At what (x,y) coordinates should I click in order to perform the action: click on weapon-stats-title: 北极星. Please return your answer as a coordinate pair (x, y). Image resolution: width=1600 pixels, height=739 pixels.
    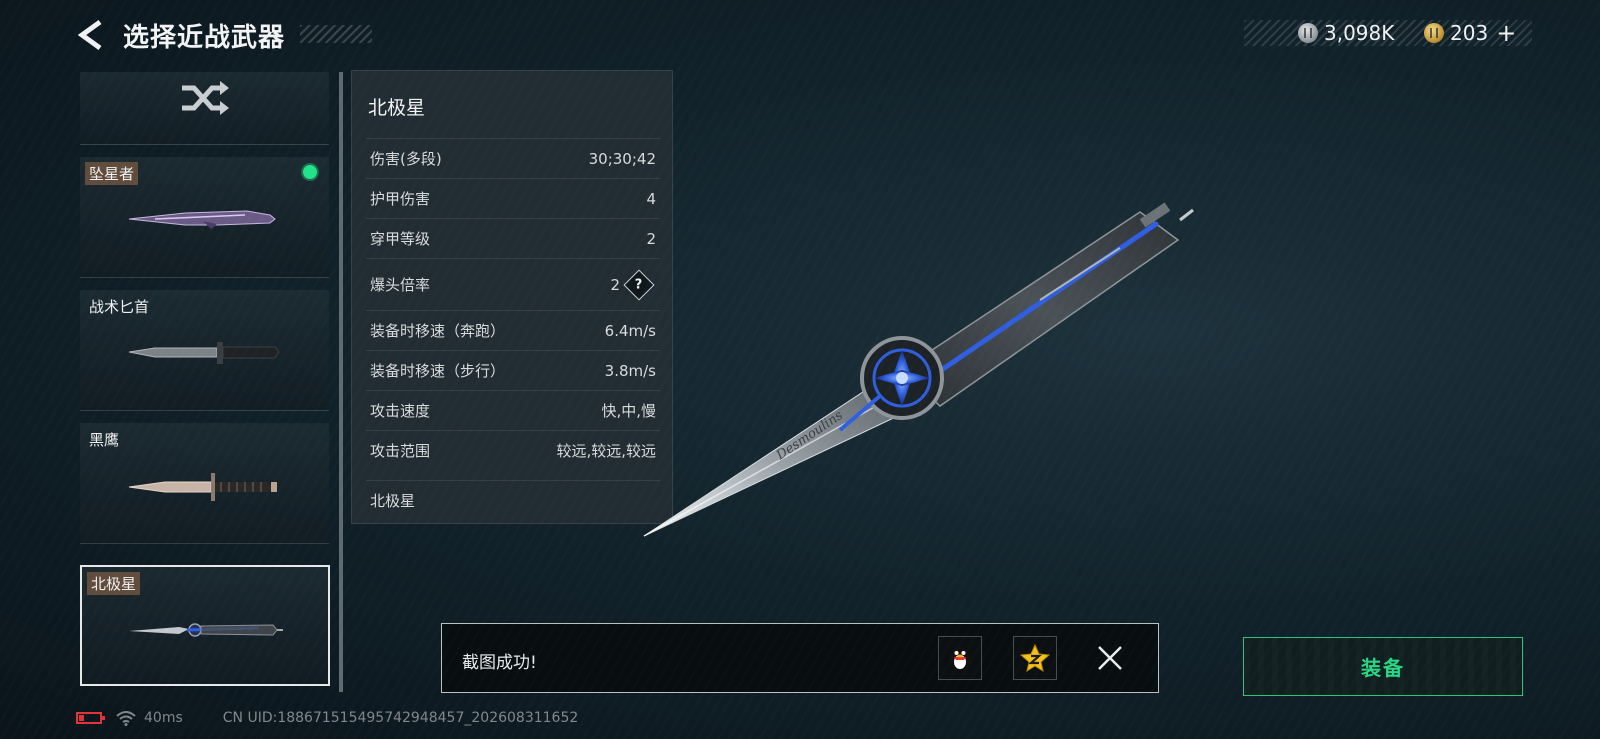
    Looking at the image, I should click on (397, 108).